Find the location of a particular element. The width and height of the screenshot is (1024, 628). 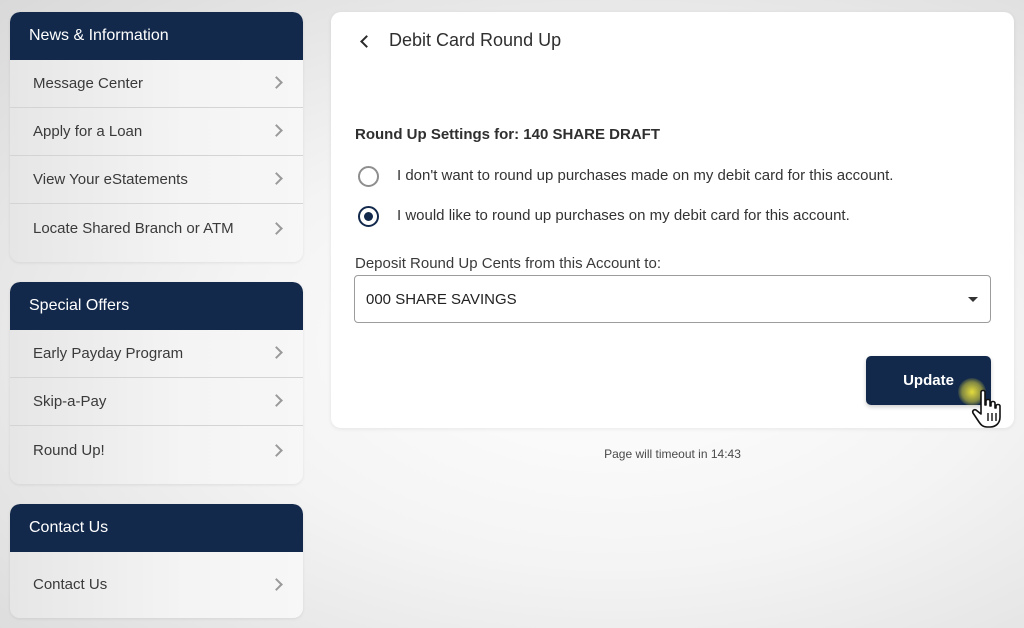

sidebar-item-skip-a-pay: Skip-a-Pay is located at coordinates (156, 402).